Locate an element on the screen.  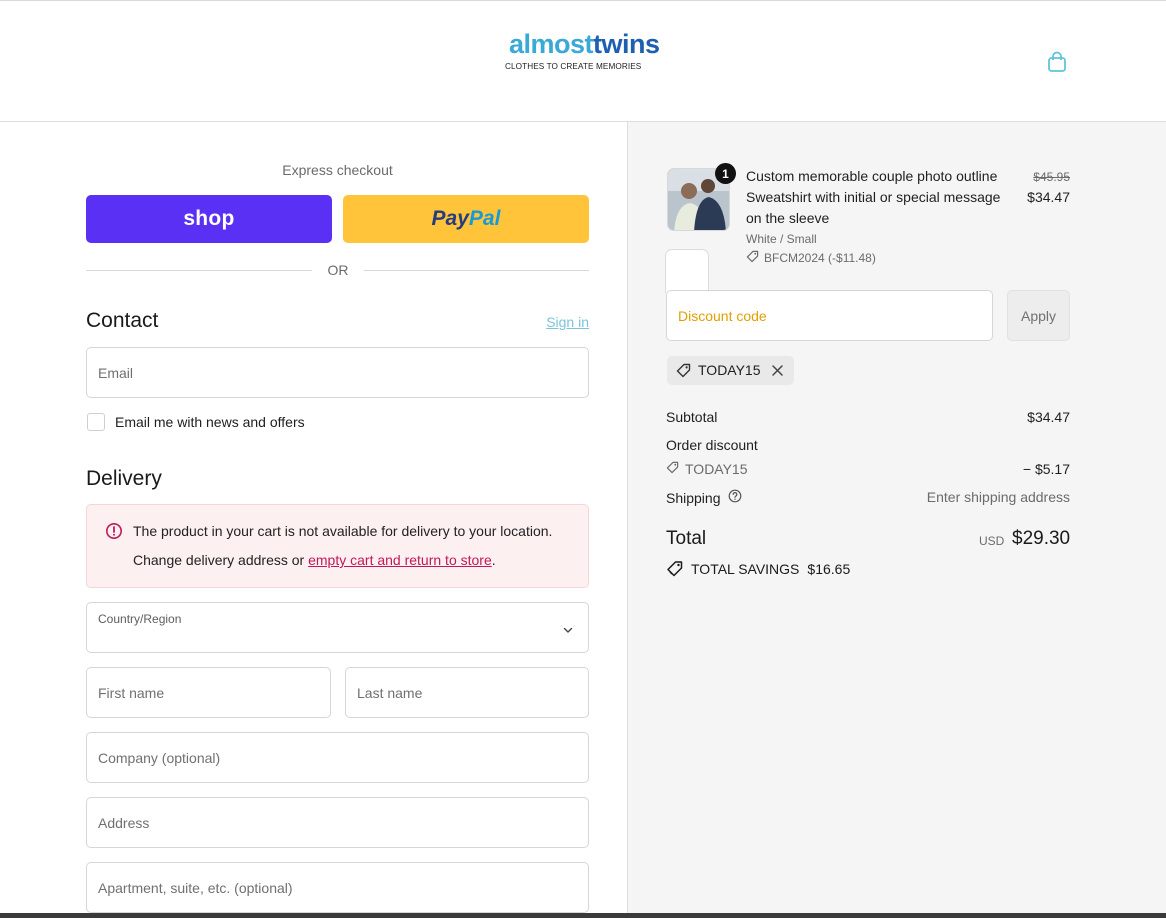
shipping-row: Shipping is located at coordinates (704, 497).